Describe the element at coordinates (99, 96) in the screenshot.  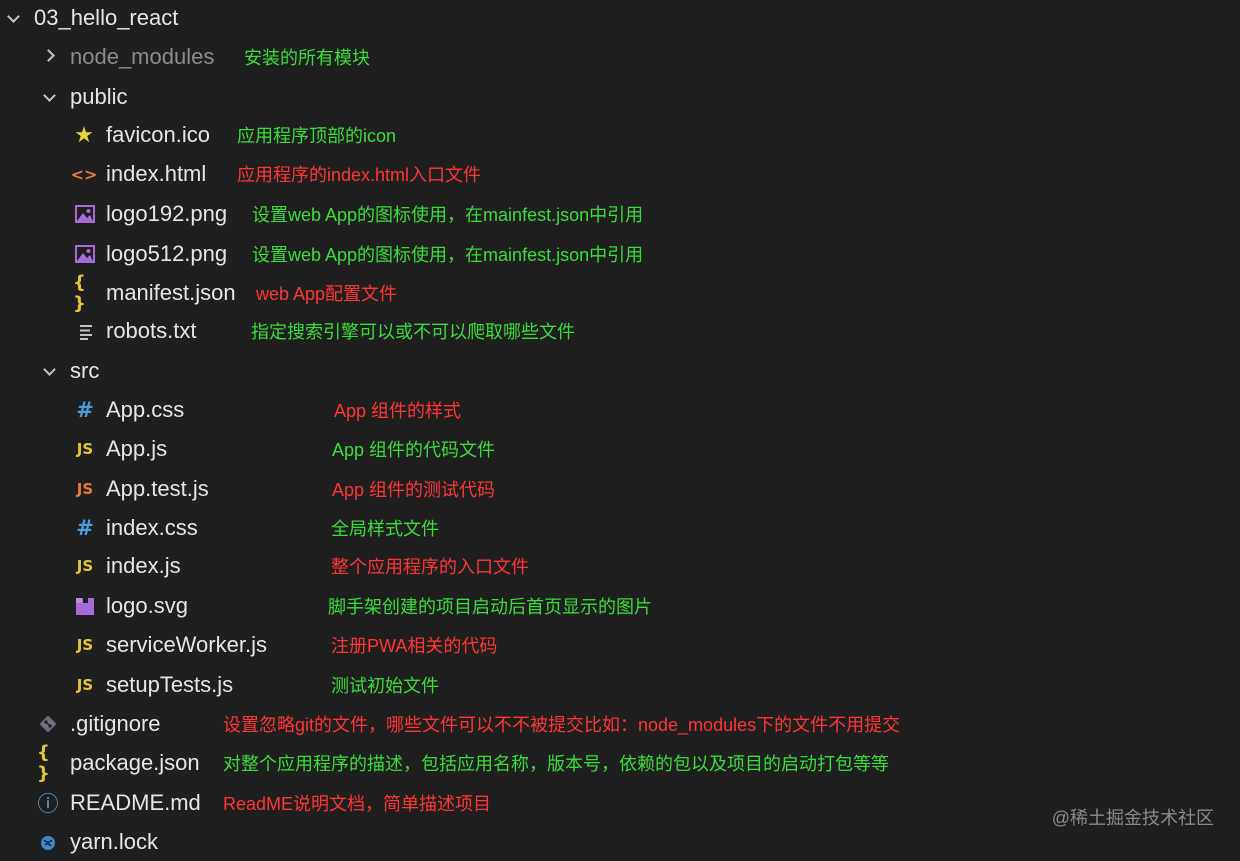
I see `folder-name: public` at that location.